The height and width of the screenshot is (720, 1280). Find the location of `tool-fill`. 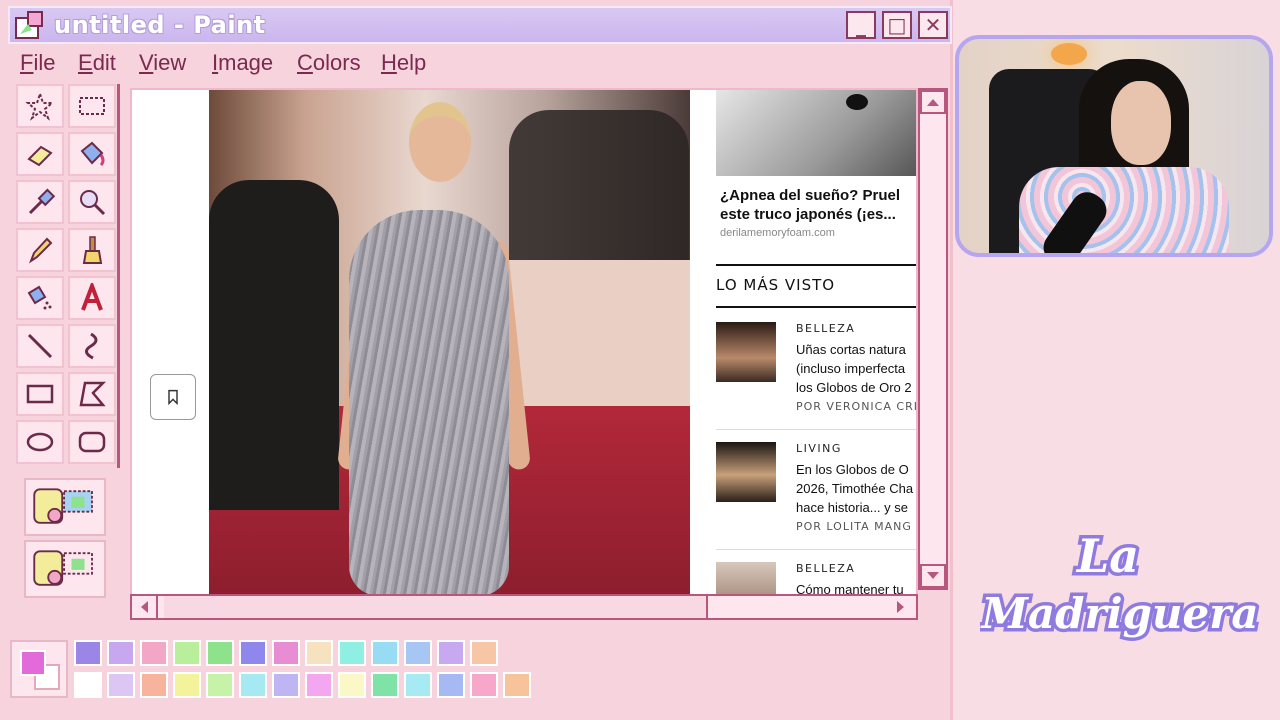

tool-fill is located at coordinates (92, 154).